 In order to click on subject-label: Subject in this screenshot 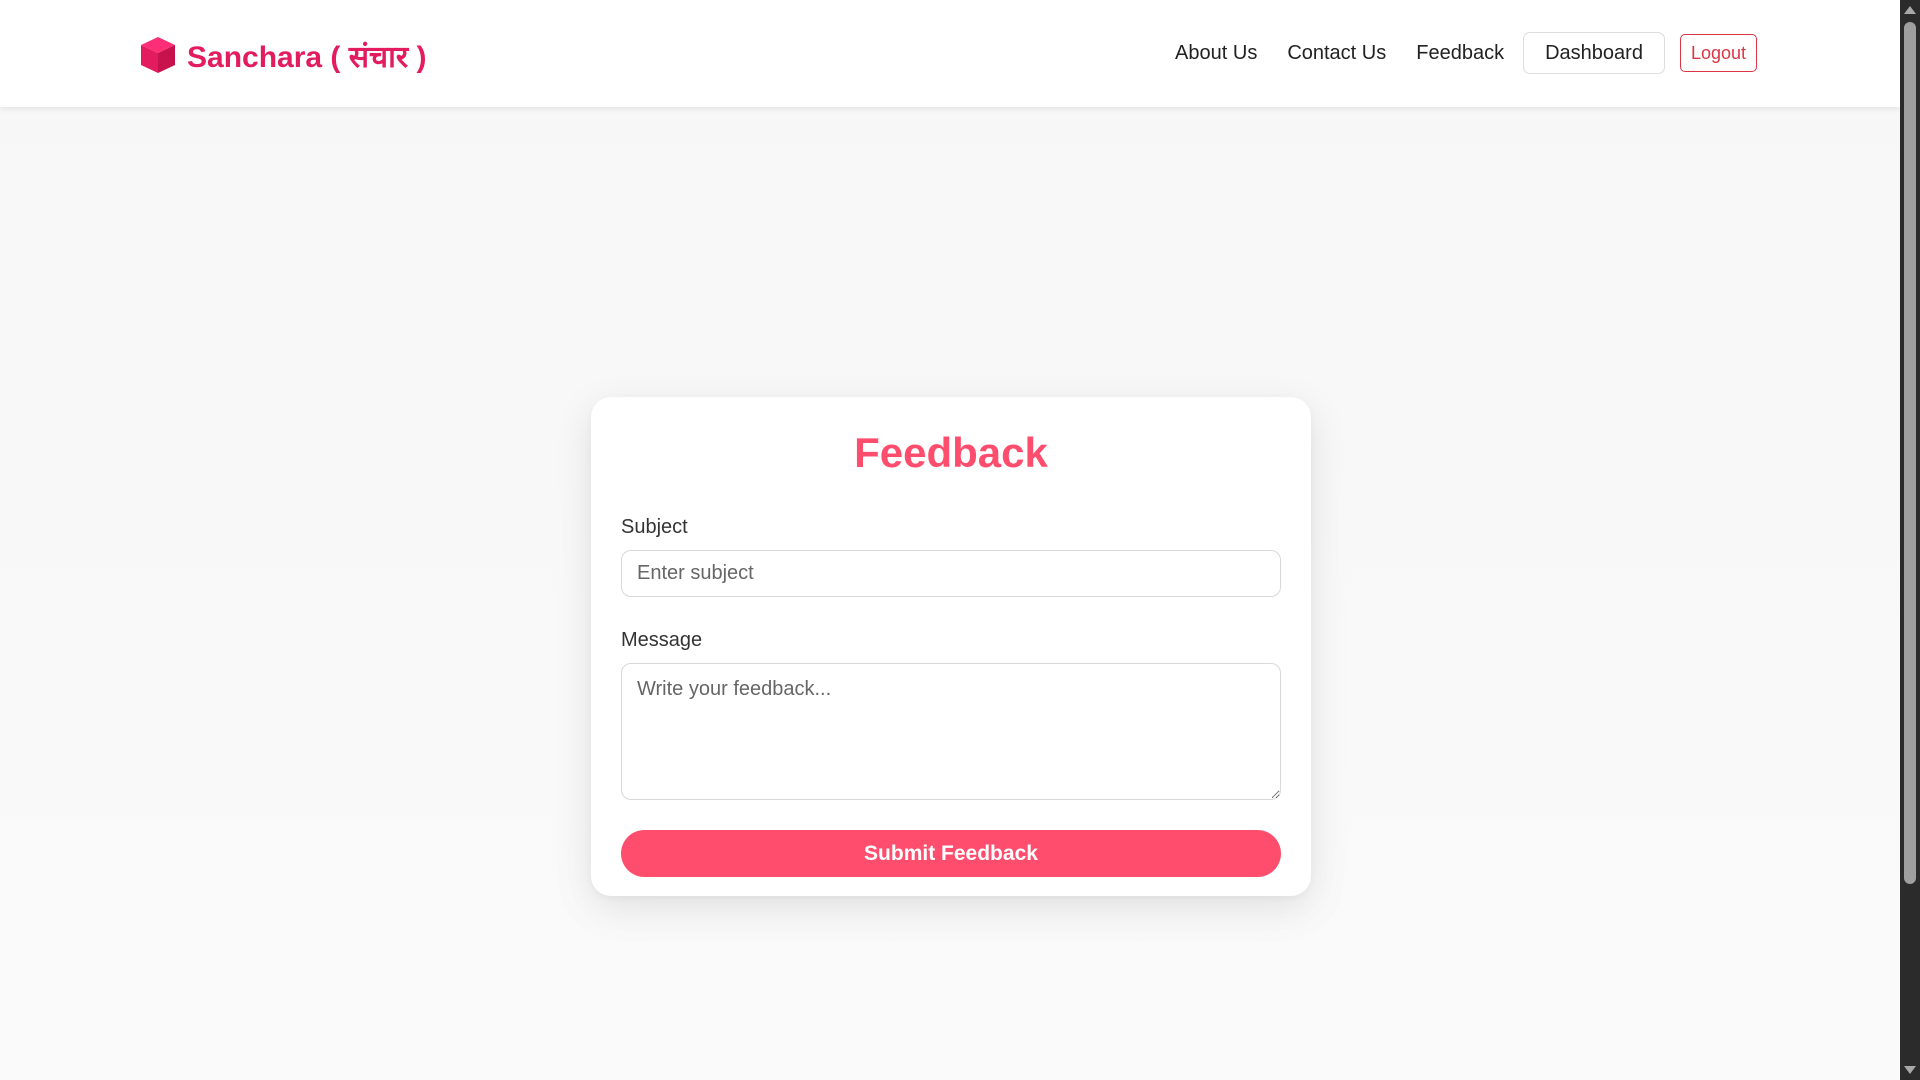, I will do `click(654, 527)`.